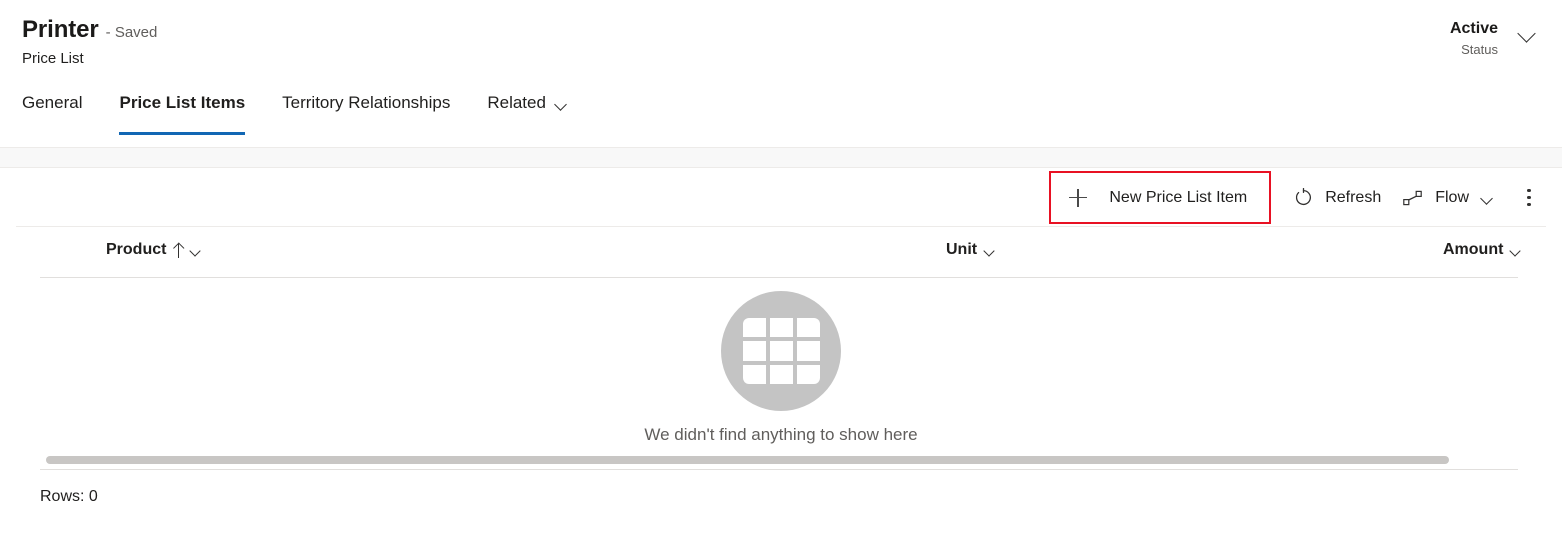 This screenshot has height=533, width=1562. Describe the element at coordinates (779, 277) in the screenshot. I see `grid-header-divider` at that location.